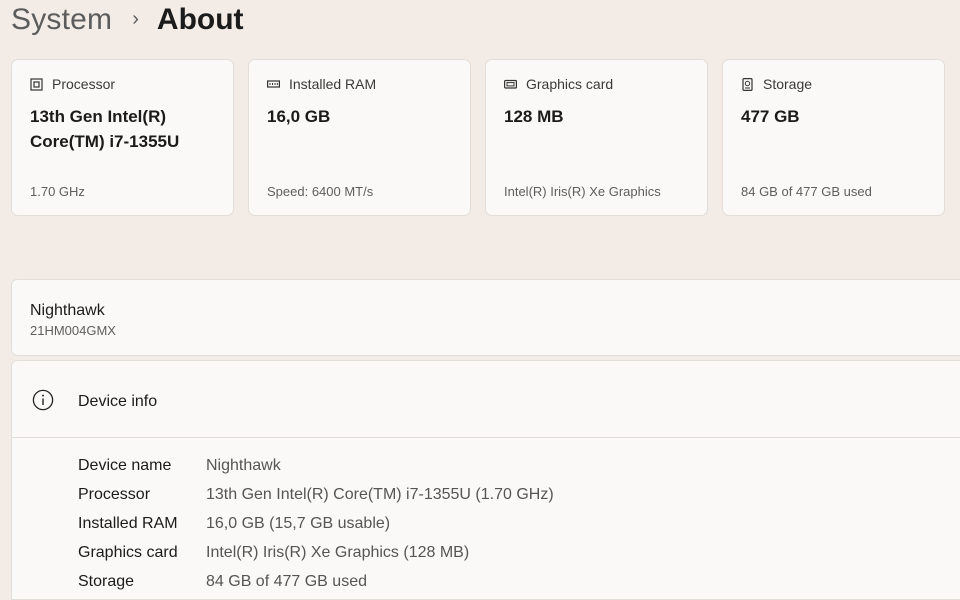  I want to click on card-header: Installed RAM, so click(321, 84).